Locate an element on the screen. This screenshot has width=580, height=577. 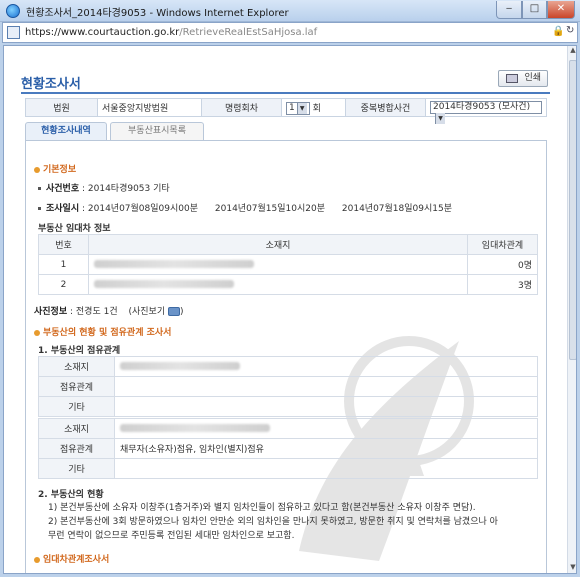
page-icon is located at coordinates (13, 32).